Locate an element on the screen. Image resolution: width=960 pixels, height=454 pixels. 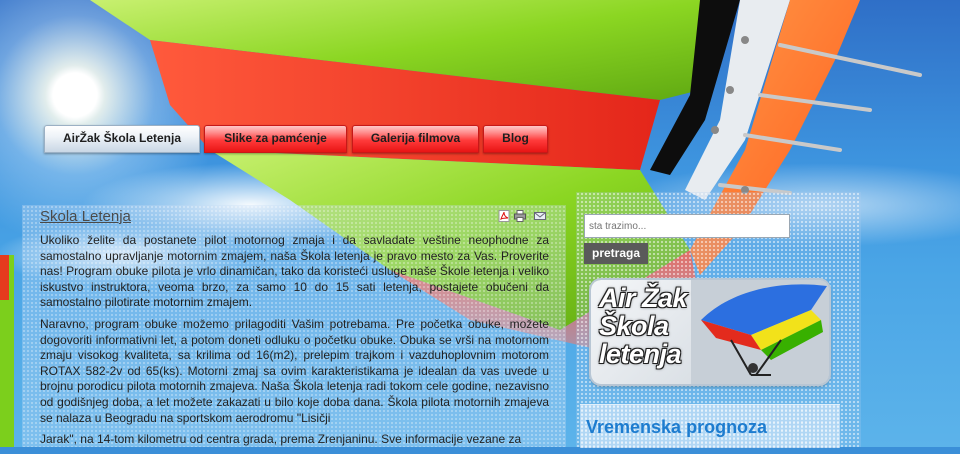
weather-title: Vremenska prognoza is located at coordinates (677, 427).